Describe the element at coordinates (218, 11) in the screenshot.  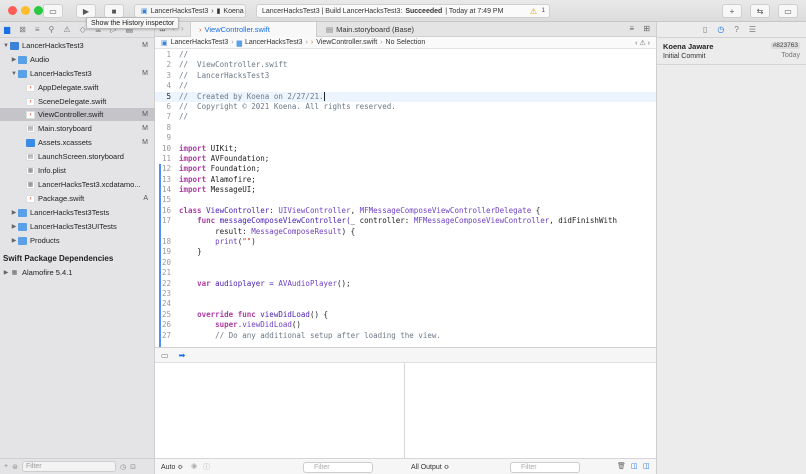
I see `device-icon: ▮` at that location.